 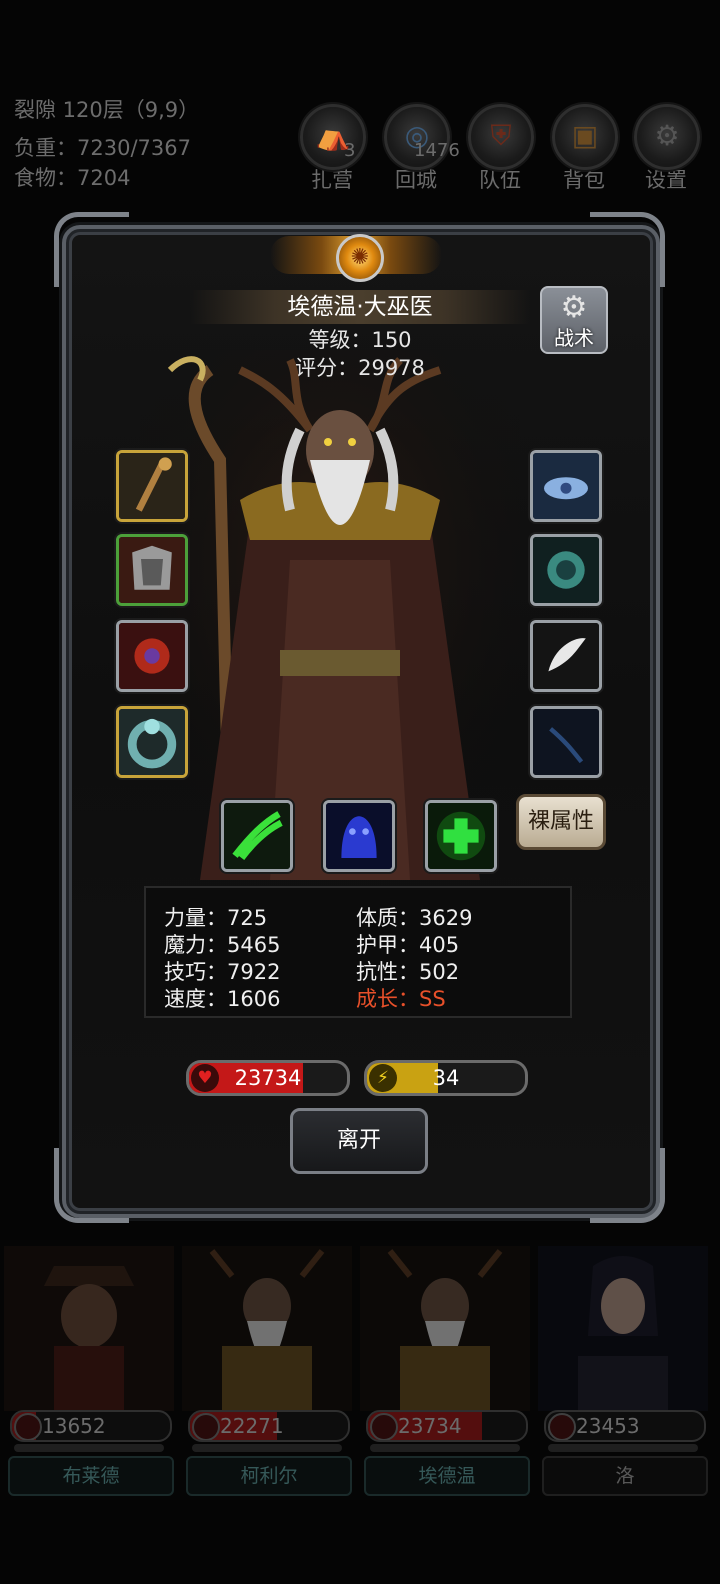 I want to click on team-icon: ⛨, so click(x=501, y=137).